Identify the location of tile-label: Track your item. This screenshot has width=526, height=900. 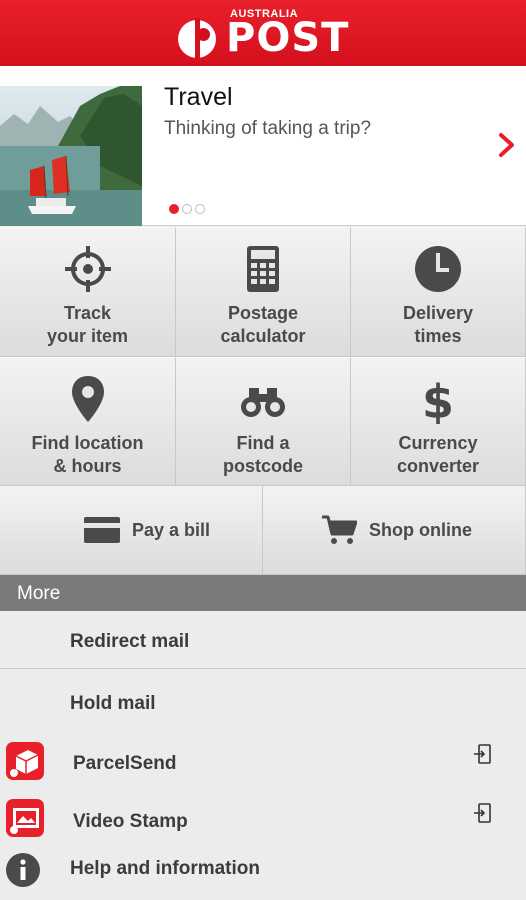
(87, 324).